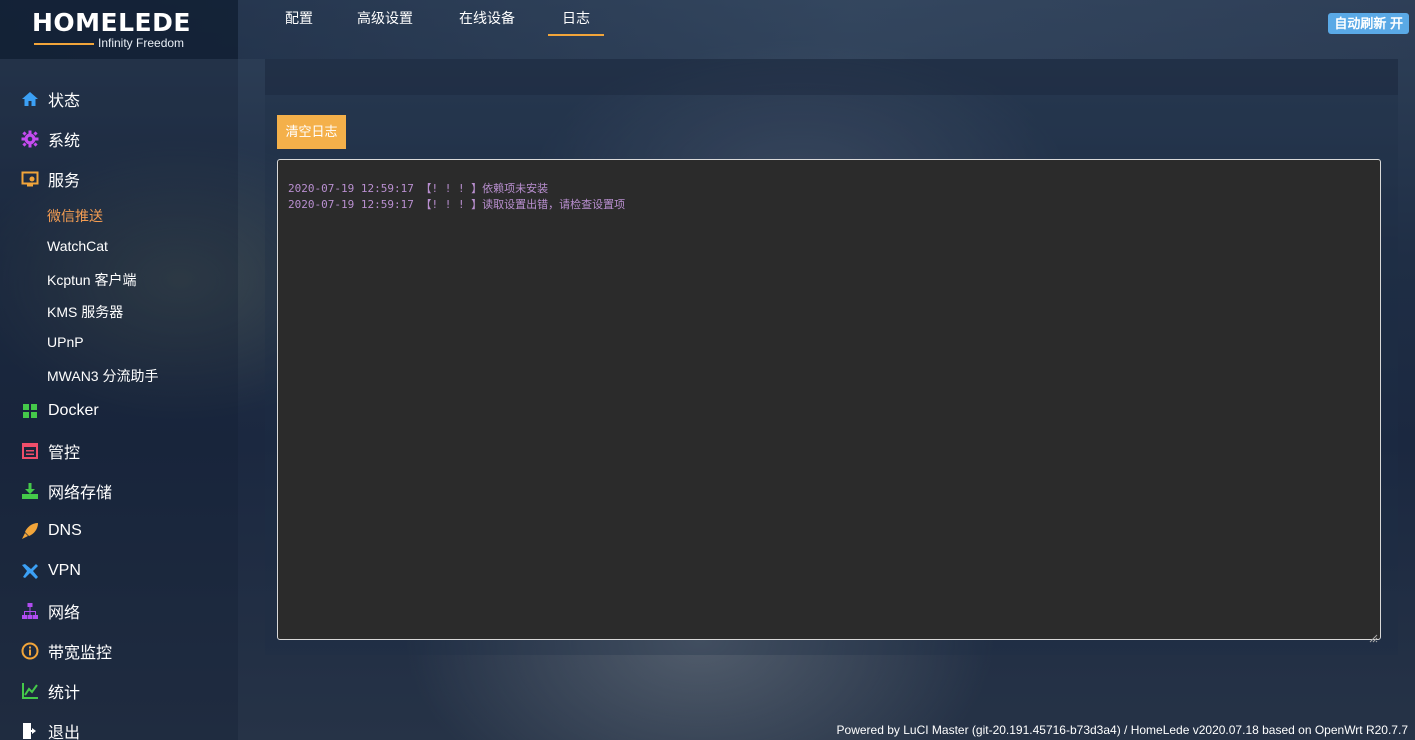  Describe the element at coordinates (30, 491) in the screenshot. I see `download-storage-icon` at that location.